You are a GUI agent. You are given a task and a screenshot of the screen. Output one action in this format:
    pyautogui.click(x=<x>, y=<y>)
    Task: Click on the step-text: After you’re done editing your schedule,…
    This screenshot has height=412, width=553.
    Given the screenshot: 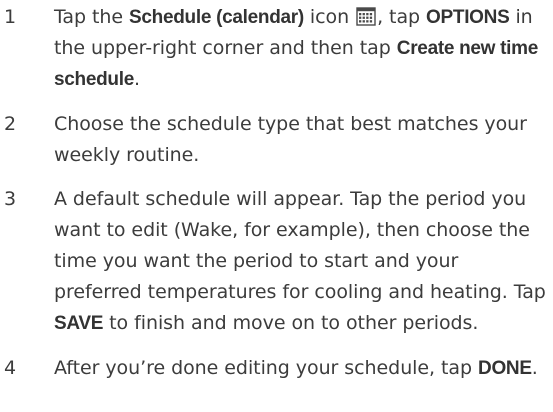 What is the action you would take?
    pyautogui.click(x=301, y=368)
    